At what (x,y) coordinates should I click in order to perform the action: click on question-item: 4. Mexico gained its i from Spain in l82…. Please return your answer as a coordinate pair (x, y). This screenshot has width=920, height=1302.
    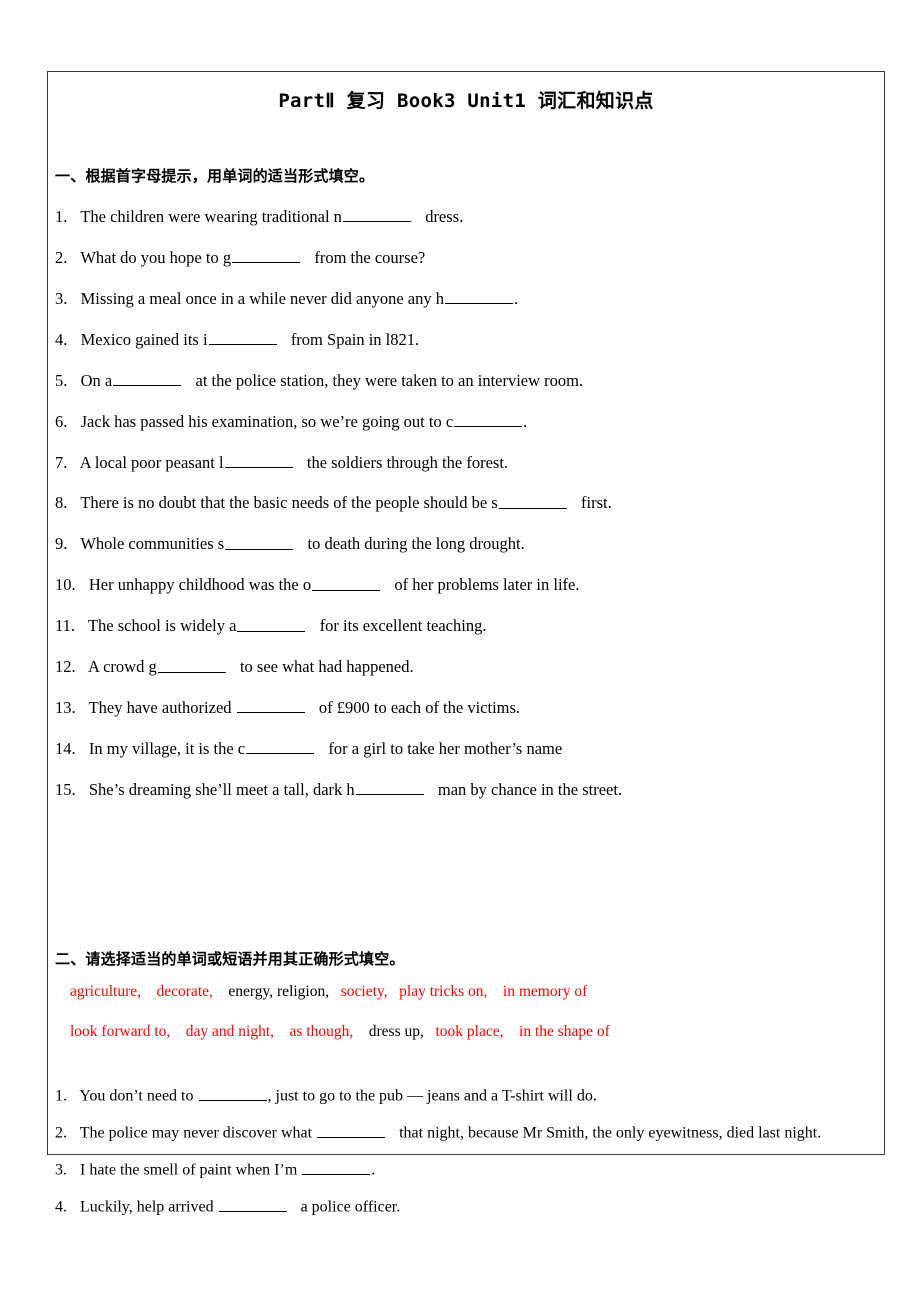
    Looking at the image, I should click on (466, 339).